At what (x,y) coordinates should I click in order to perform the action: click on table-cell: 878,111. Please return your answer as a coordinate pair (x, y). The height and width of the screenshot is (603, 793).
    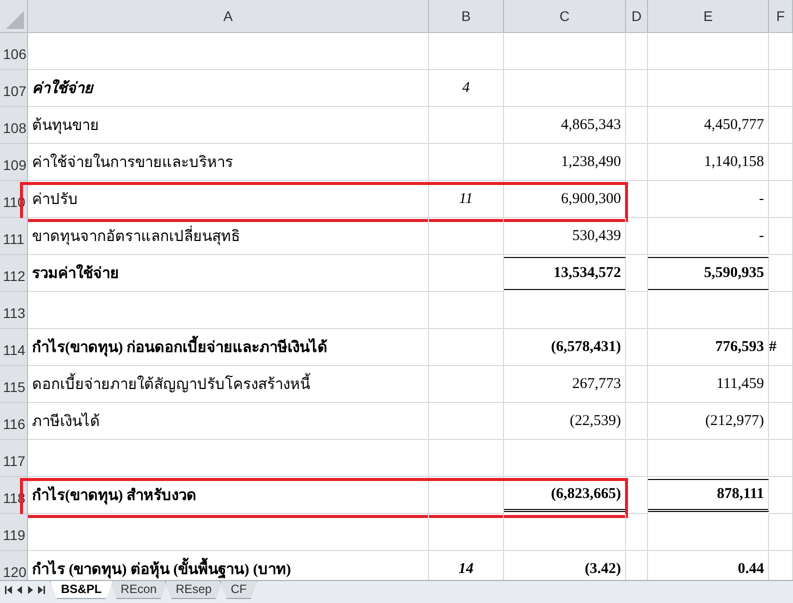
    Looking at the image, I should click on (708, 495).